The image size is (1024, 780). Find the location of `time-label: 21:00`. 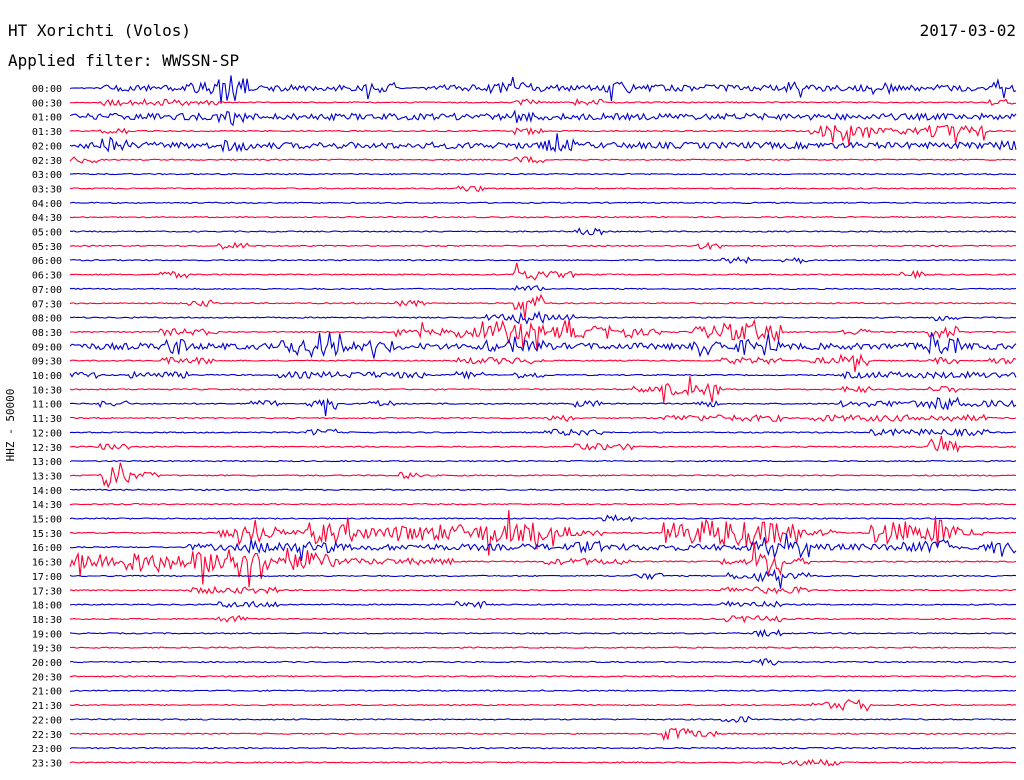

time-label: 21:00 is located at coordinates (47, 692).